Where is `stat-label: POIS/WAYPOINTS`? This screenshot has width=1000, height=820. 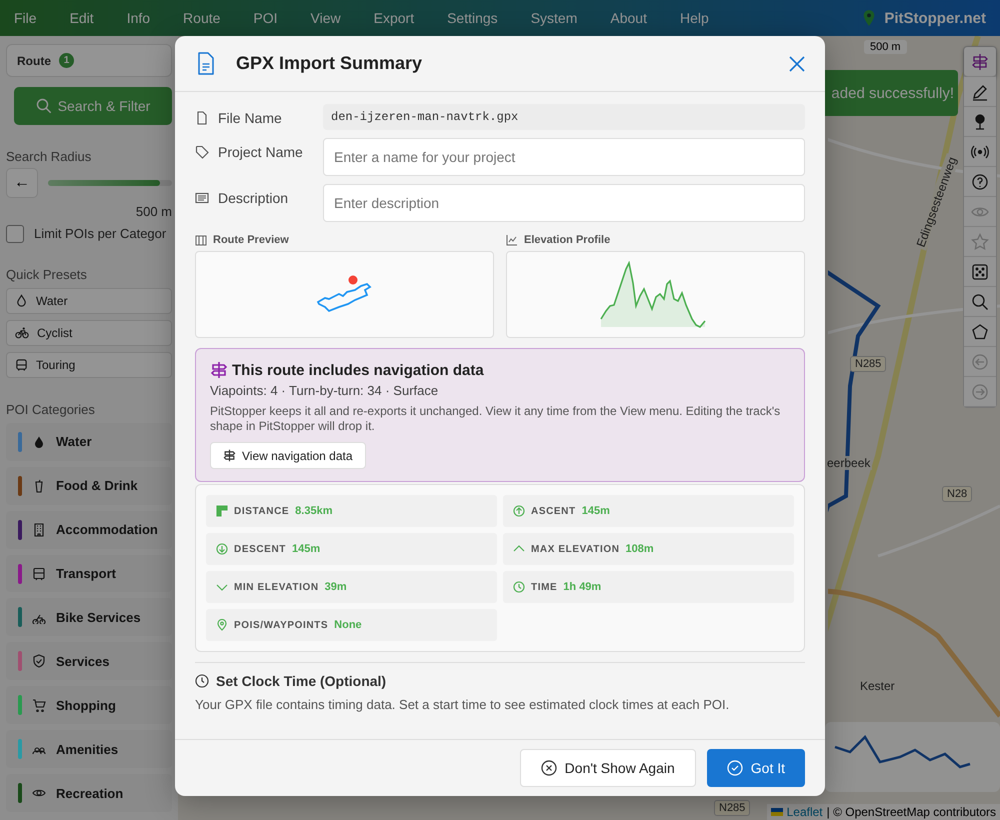 stat-label: POIS/WAYPOINTS is located at coordinates (281, 625).